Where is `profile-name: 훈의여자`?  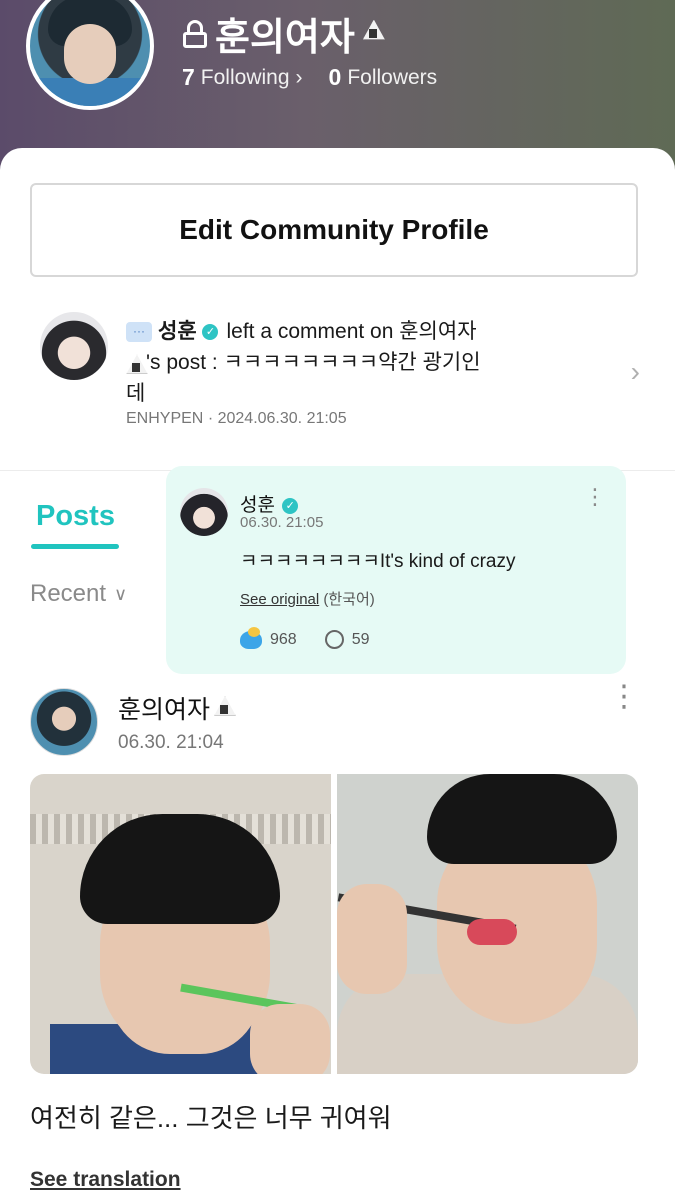
profile-name: 훈의여자 is located at coordinates (285, 38).